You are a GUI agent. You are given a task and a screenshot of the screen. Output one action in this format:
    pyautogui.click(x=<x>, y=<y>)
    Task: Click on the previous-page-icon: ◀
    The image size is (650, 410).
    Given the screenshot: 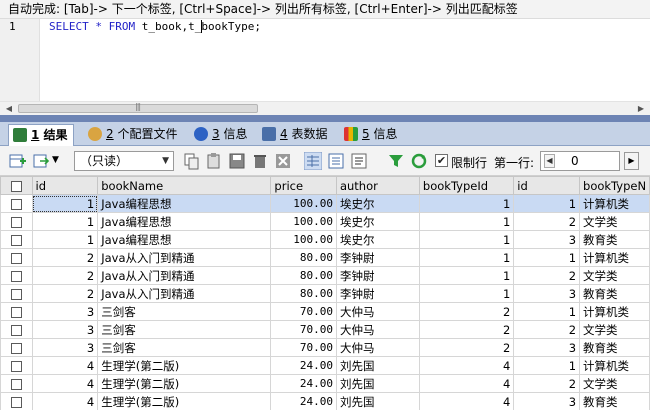 What is the action you would take?
    pyautogui.click(x=549, y=161)
    